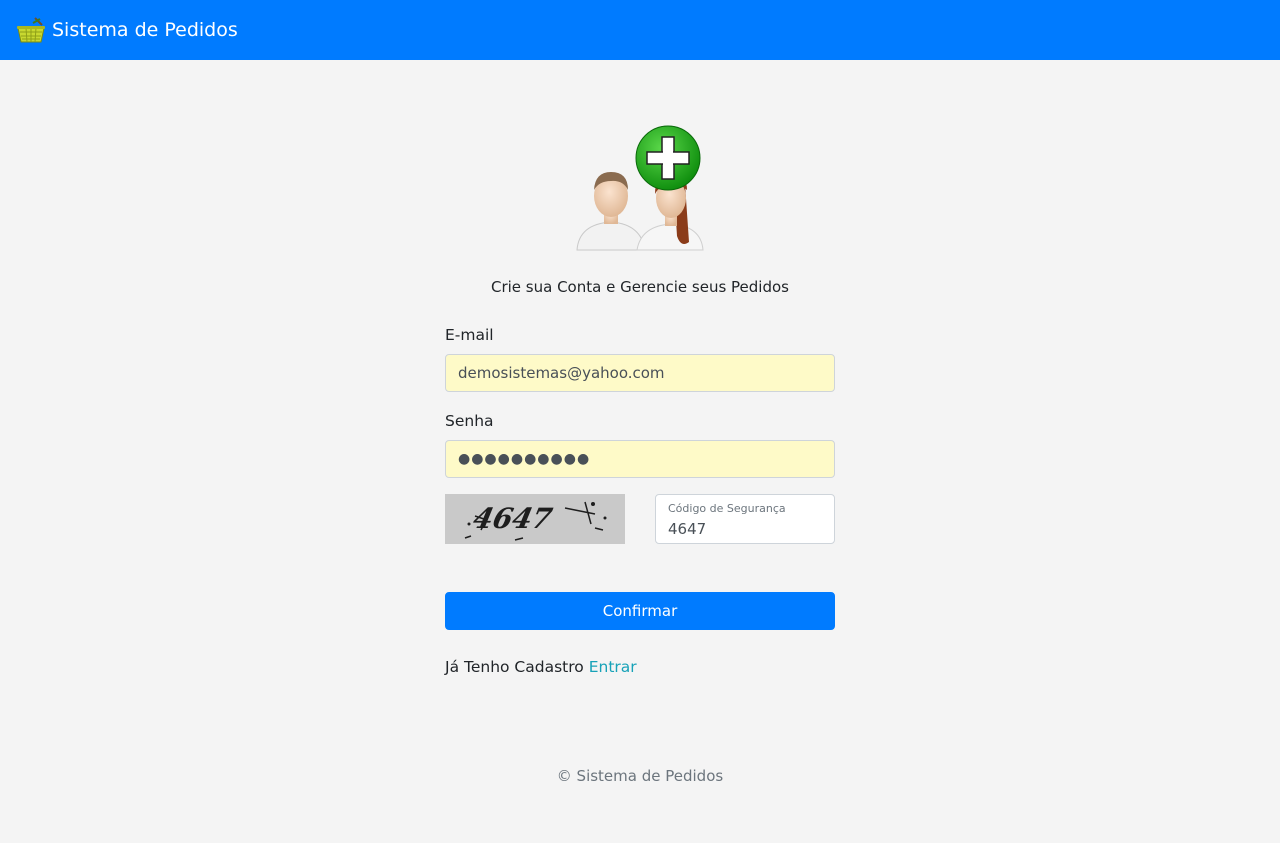 The image size is (1280, 843). Describe the element at coordinates (469, 421) in the screenshot. I see `password-label: Senha` at that location.